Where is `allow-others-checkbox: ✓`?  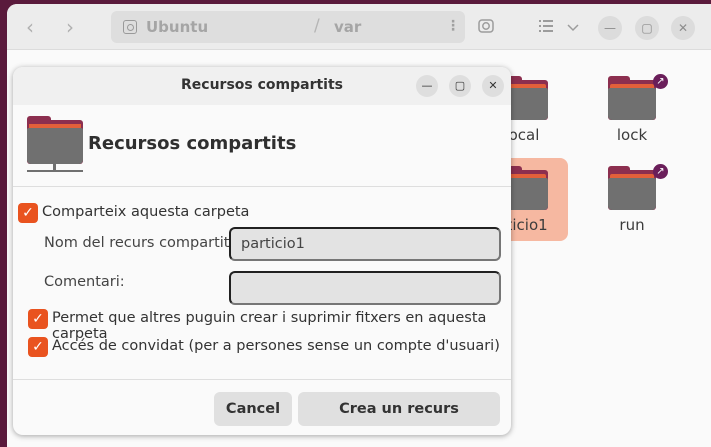
allow-others-checkbox: ✓ is located at coordinates (38, 319).